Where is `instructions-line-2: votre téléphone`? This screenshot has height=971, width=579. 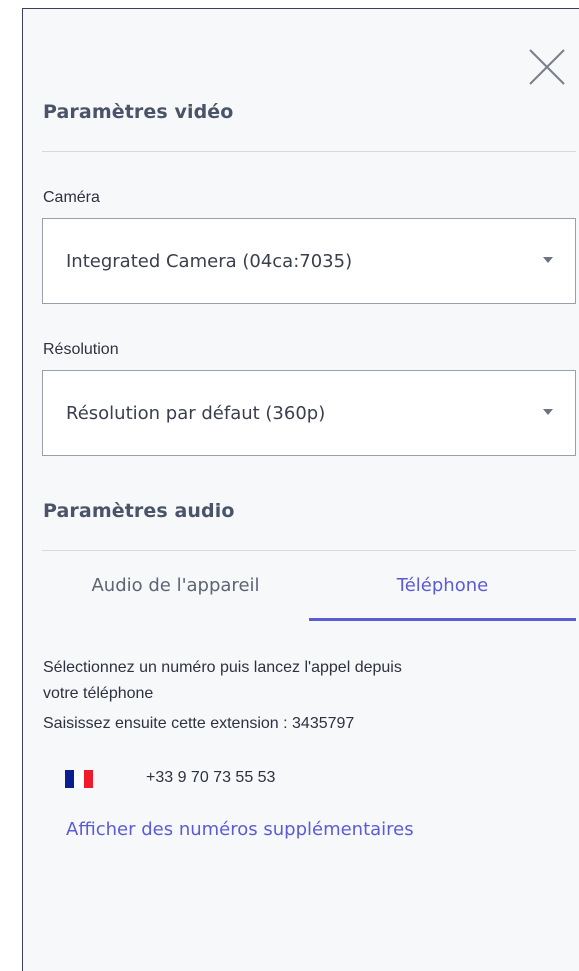 instructions-line-2: votre téléphone is located at coordinates (98, 693).